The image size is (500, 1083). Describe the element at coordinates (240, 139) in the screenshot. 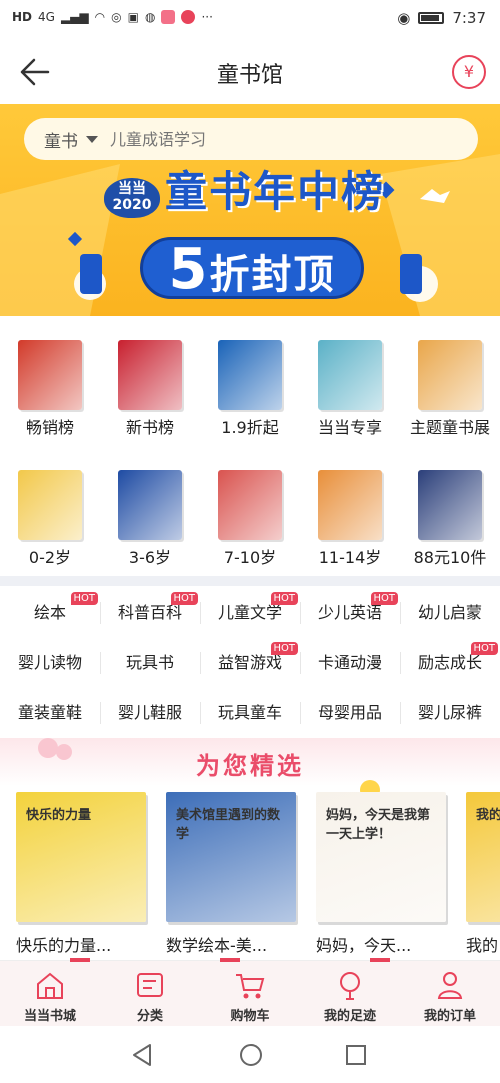

I see `search-input` at that location.